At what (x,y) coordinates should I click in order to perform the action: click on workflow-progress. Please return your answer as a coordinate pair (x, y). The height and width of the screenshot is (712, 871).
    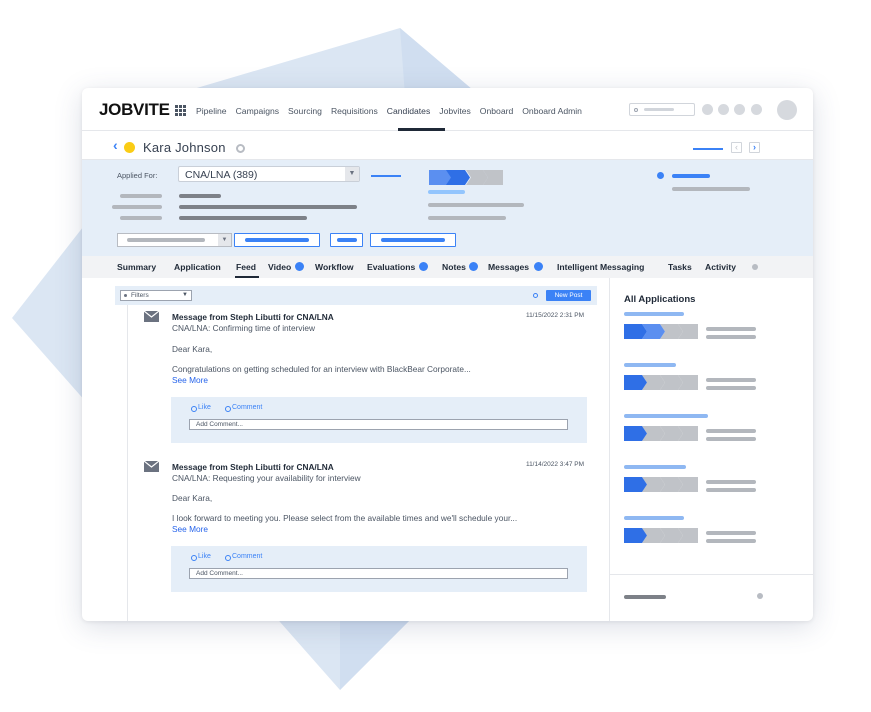
    Looking at the image, I should click on (466, 177).